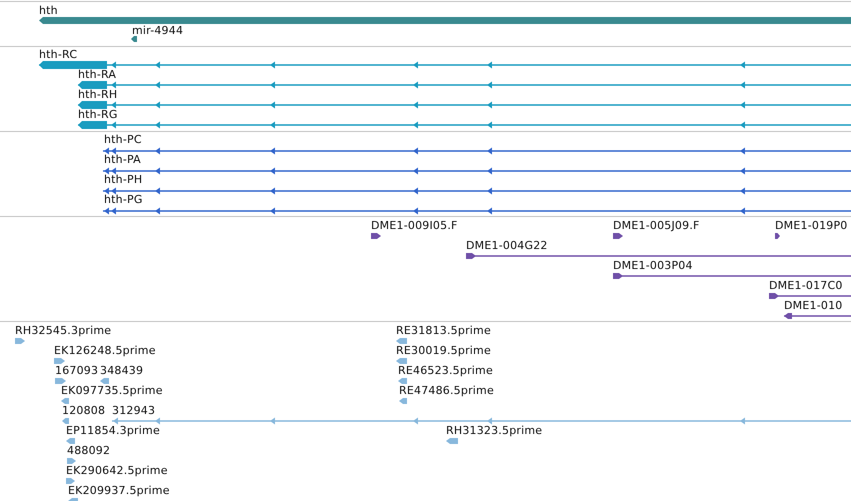 This screenshot has width=851, height=501. I want to click on feature-label: EK097735.5prime, so click(112, 390).